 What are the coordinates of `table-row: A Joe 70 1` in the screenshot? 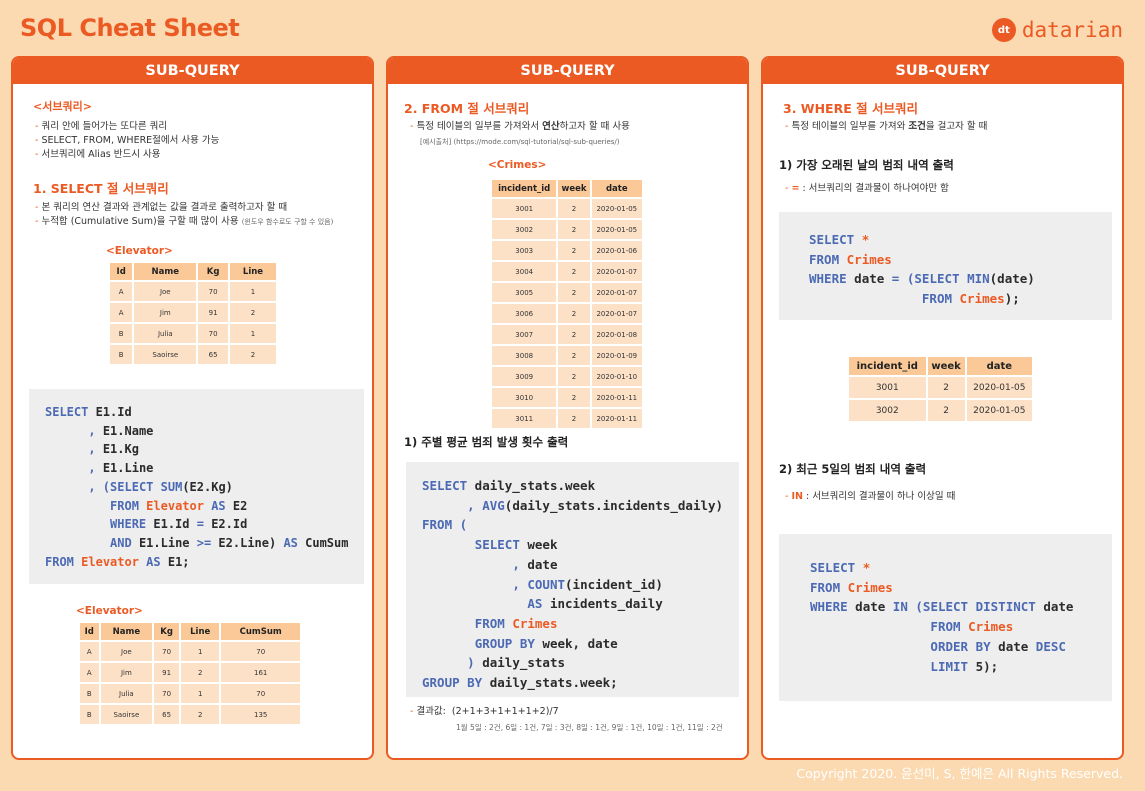 It's located at (193, 291).